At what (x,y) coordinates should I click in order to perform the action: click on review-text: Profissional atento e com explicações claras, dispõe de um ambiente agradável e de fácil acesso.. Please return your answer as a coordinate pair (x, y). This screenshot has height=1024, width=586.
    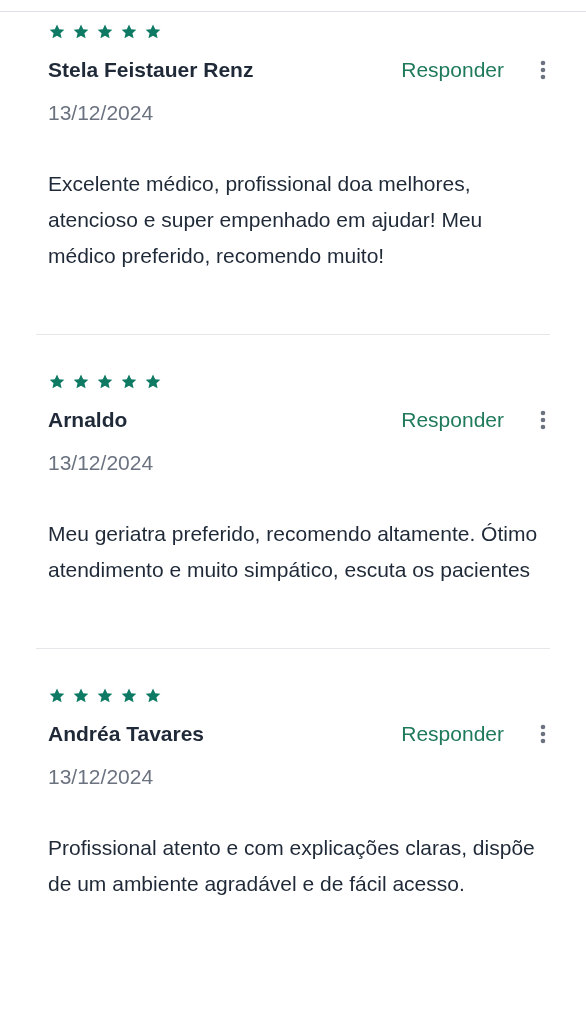
    Looking at the image, I should click on (292, 866).